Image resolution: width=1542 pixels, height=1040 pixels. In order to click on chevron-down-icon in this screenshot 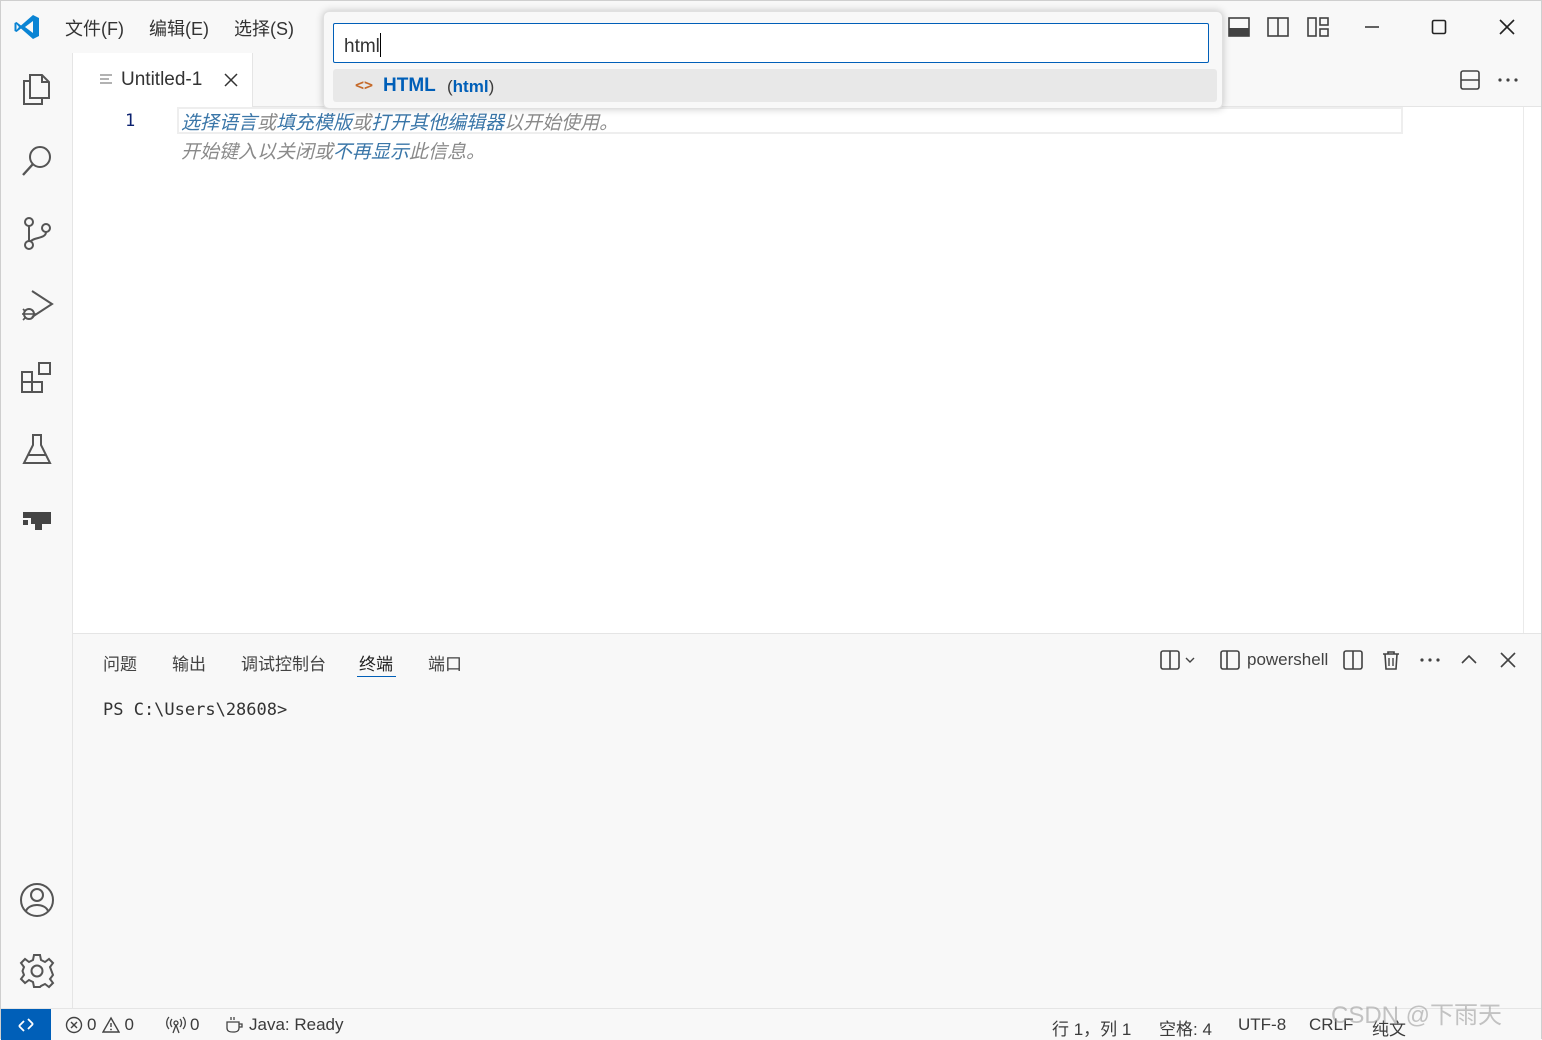, I will do `click(1190, 660)`.